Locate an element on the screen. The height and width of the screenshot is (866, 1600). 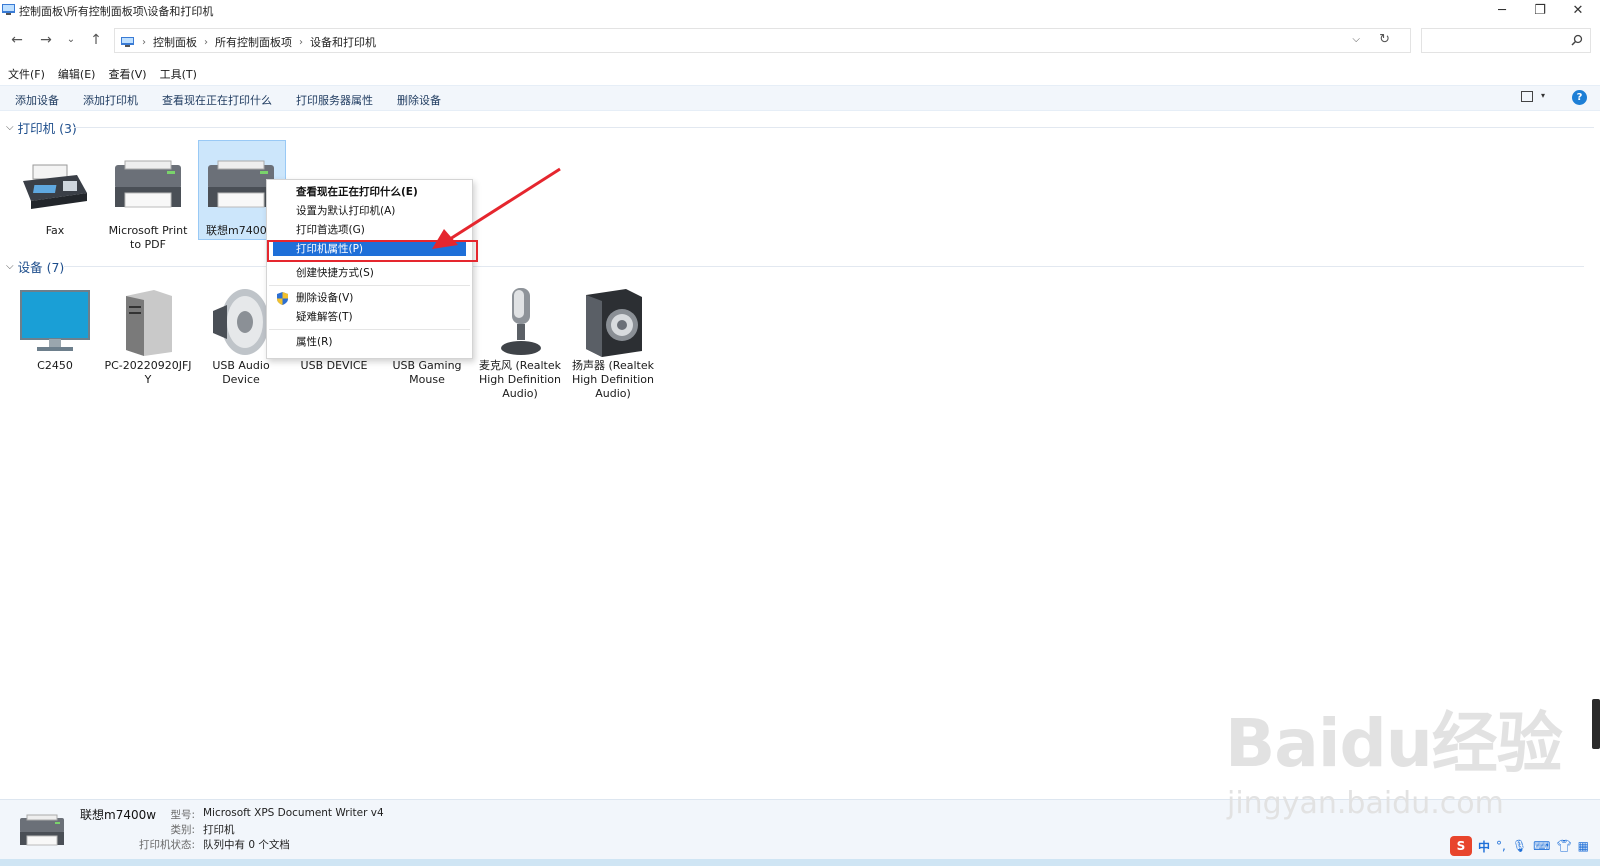
model-value: Microsoft XPS Document Writer v4 is located at coordinates (293, 813).